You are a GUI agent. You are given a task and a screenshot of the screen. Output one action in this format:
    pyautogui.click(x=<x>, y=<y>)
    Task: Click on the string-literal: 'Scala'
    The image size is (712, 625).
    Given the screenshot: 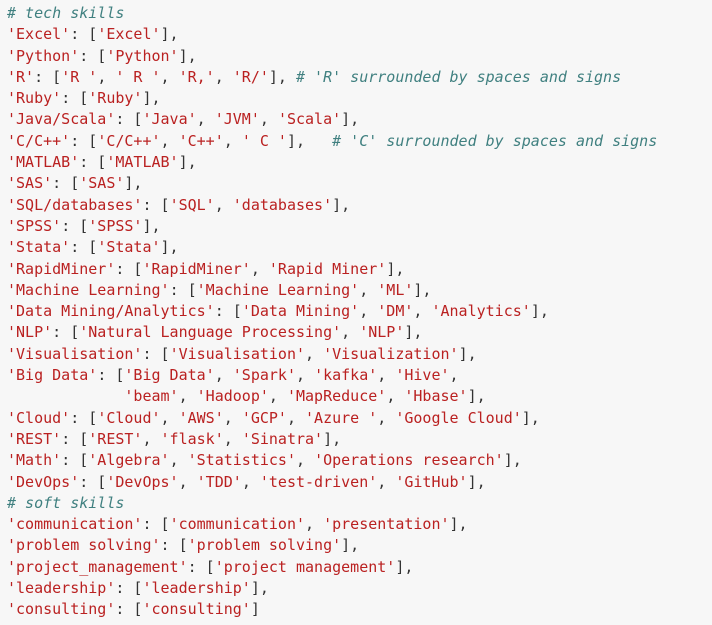 What is the action you would take?
    pyautogui.click(x=309, y=119)
    